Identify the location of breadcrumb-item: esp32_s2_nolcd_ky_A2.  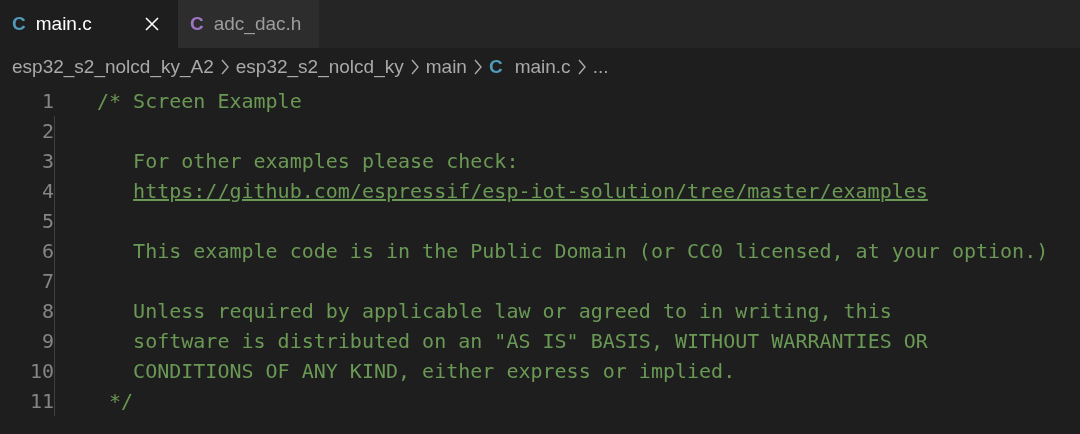
(113, 67).